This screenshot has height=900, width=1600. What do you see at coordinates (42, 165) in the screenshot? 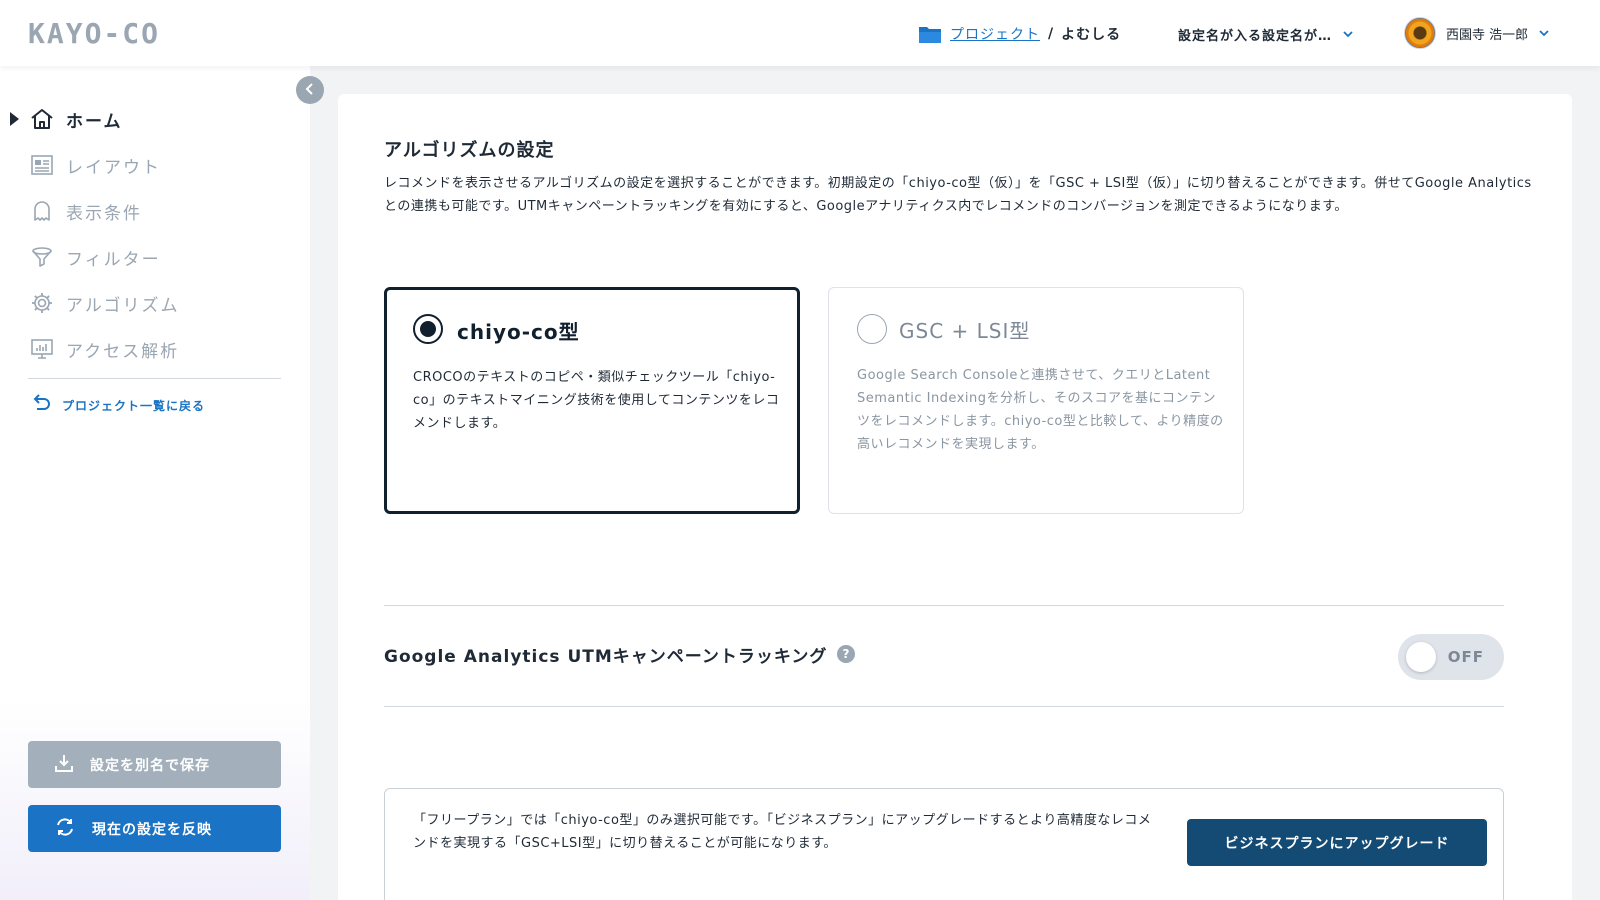
I see `layout-icon` at bounding box center [42, 165].